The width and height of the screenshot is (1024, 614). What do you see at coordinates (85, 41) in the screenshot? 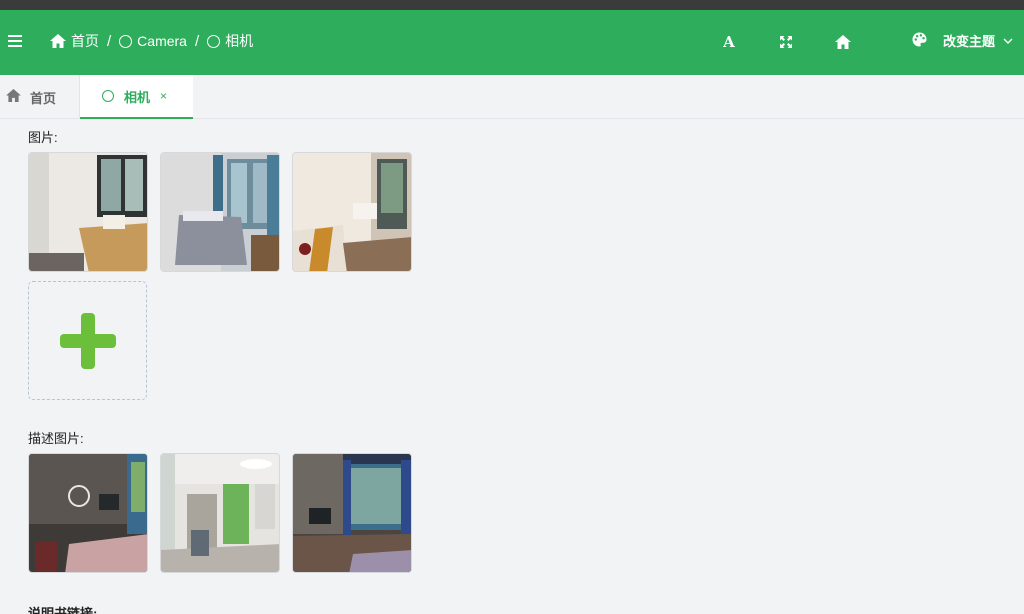
I see `breadcrumb-home-label: 首页` at bounding box center [85, 41].